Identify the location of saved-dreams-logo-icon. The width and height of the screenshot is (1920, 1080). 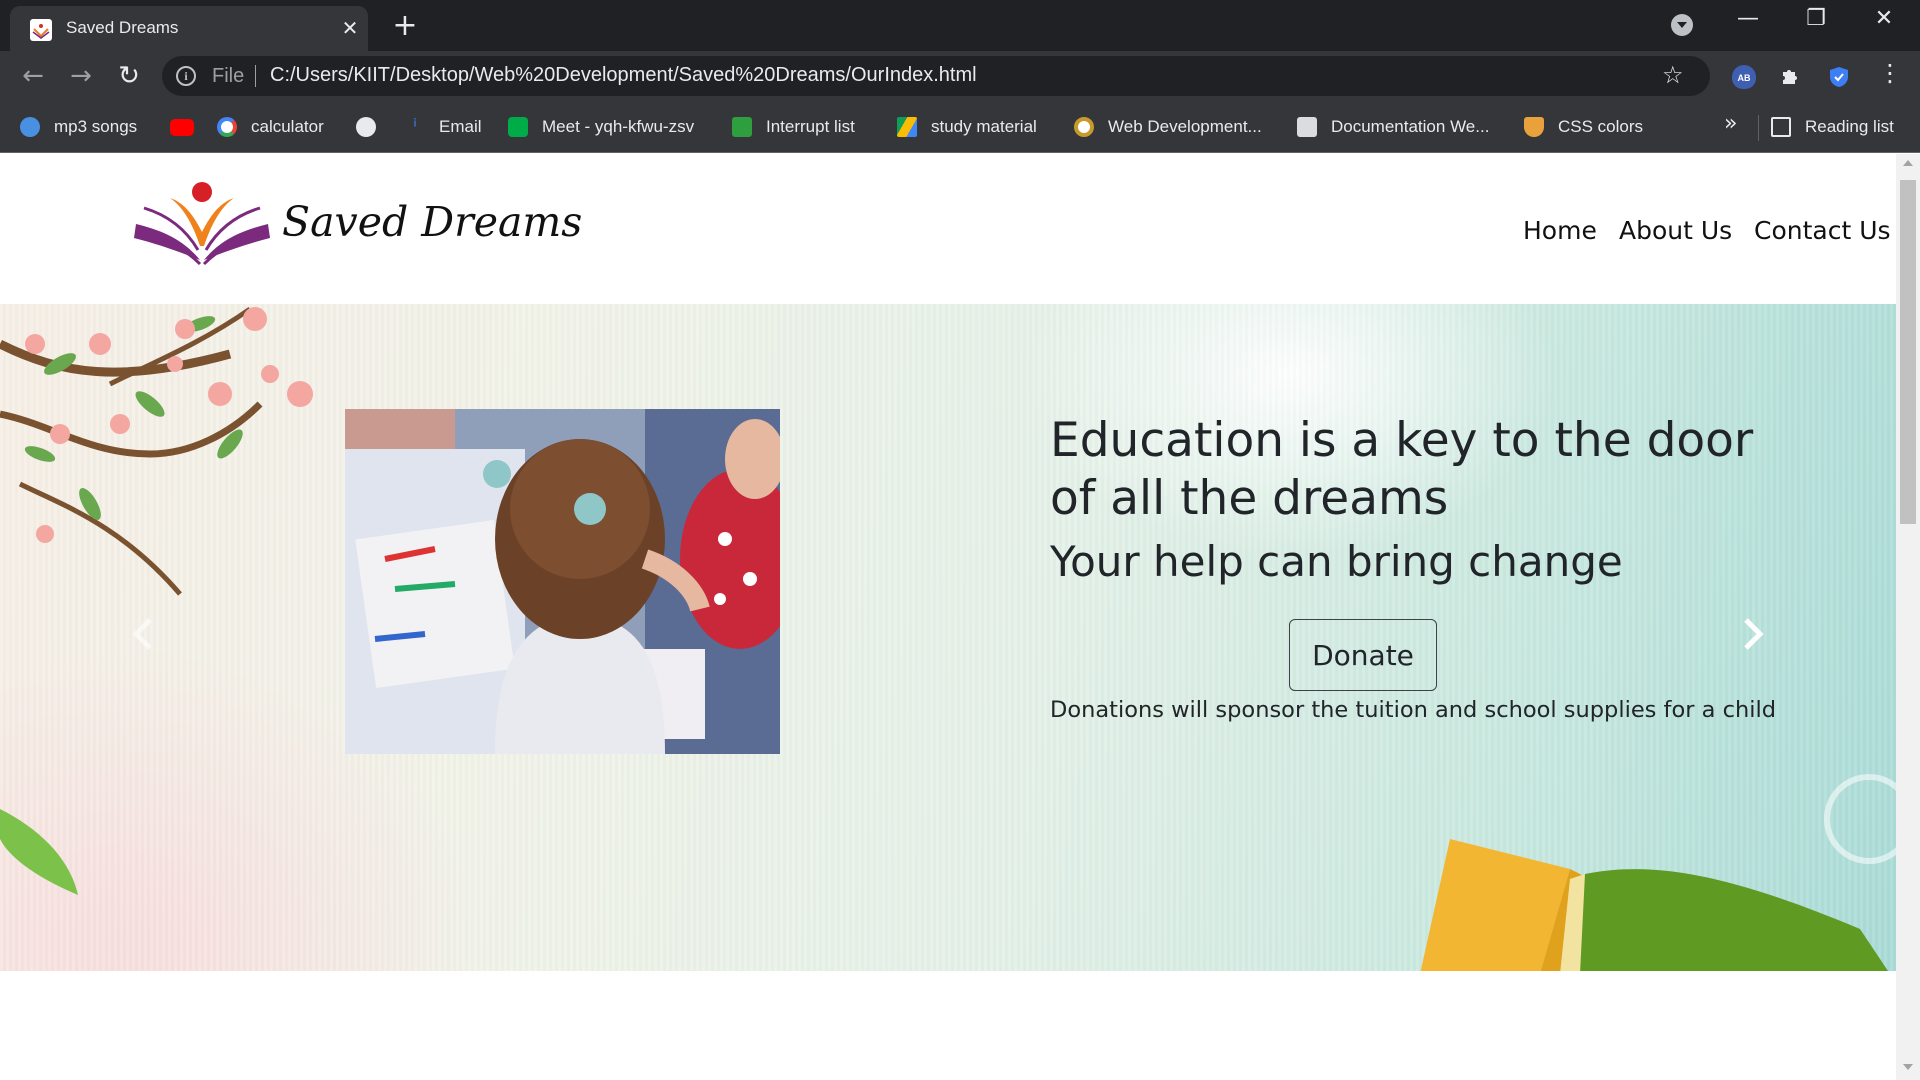
(202, 223).